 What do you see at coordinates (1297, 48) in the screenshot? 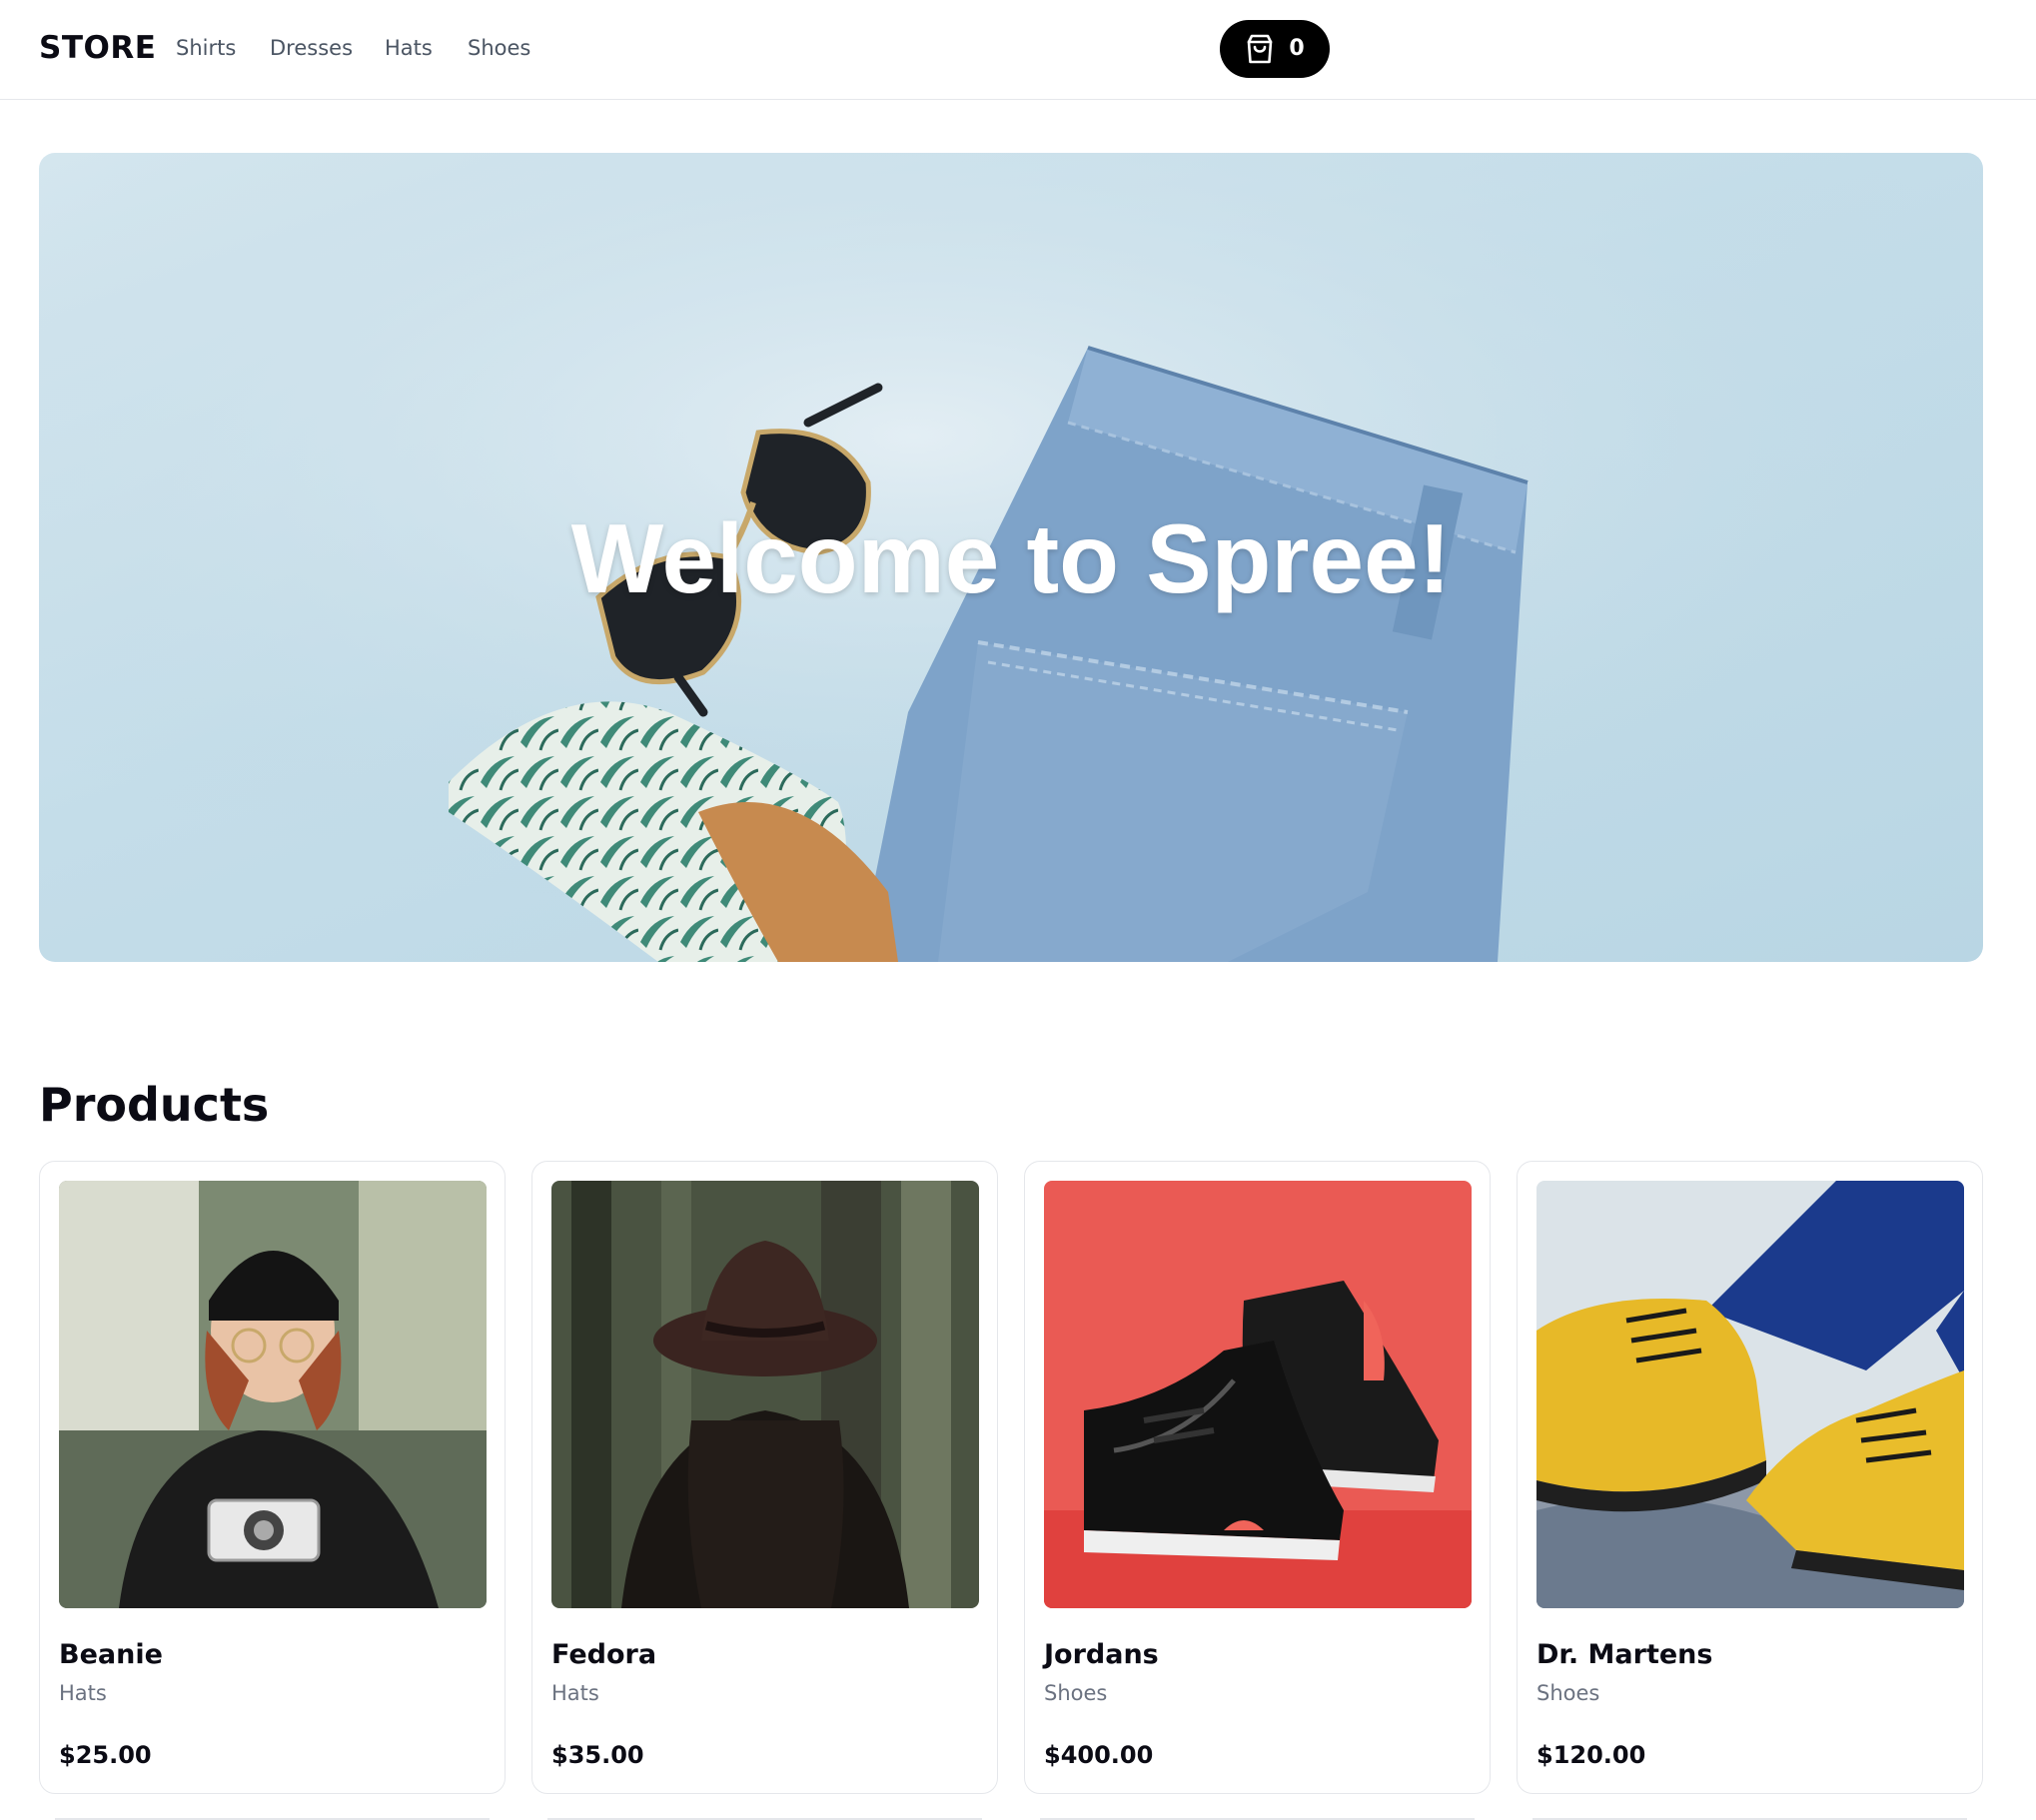
I see `cart-count: 0` at bounding box center [1297, 48].